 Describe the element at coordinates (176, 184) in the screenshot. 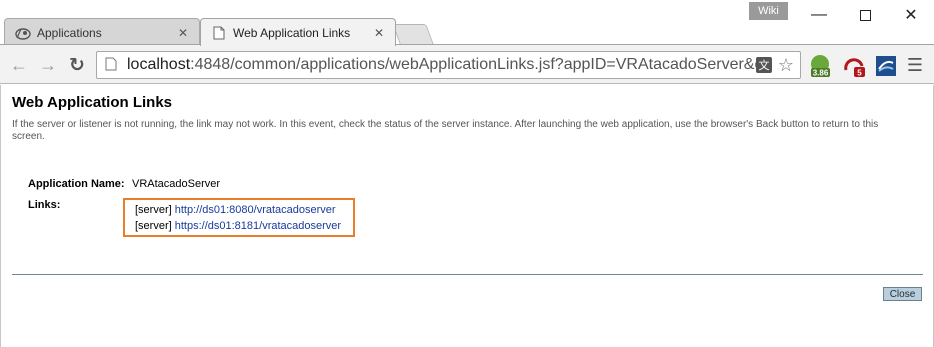

I see `application-name-value: VRAtacadoServer` at that location.